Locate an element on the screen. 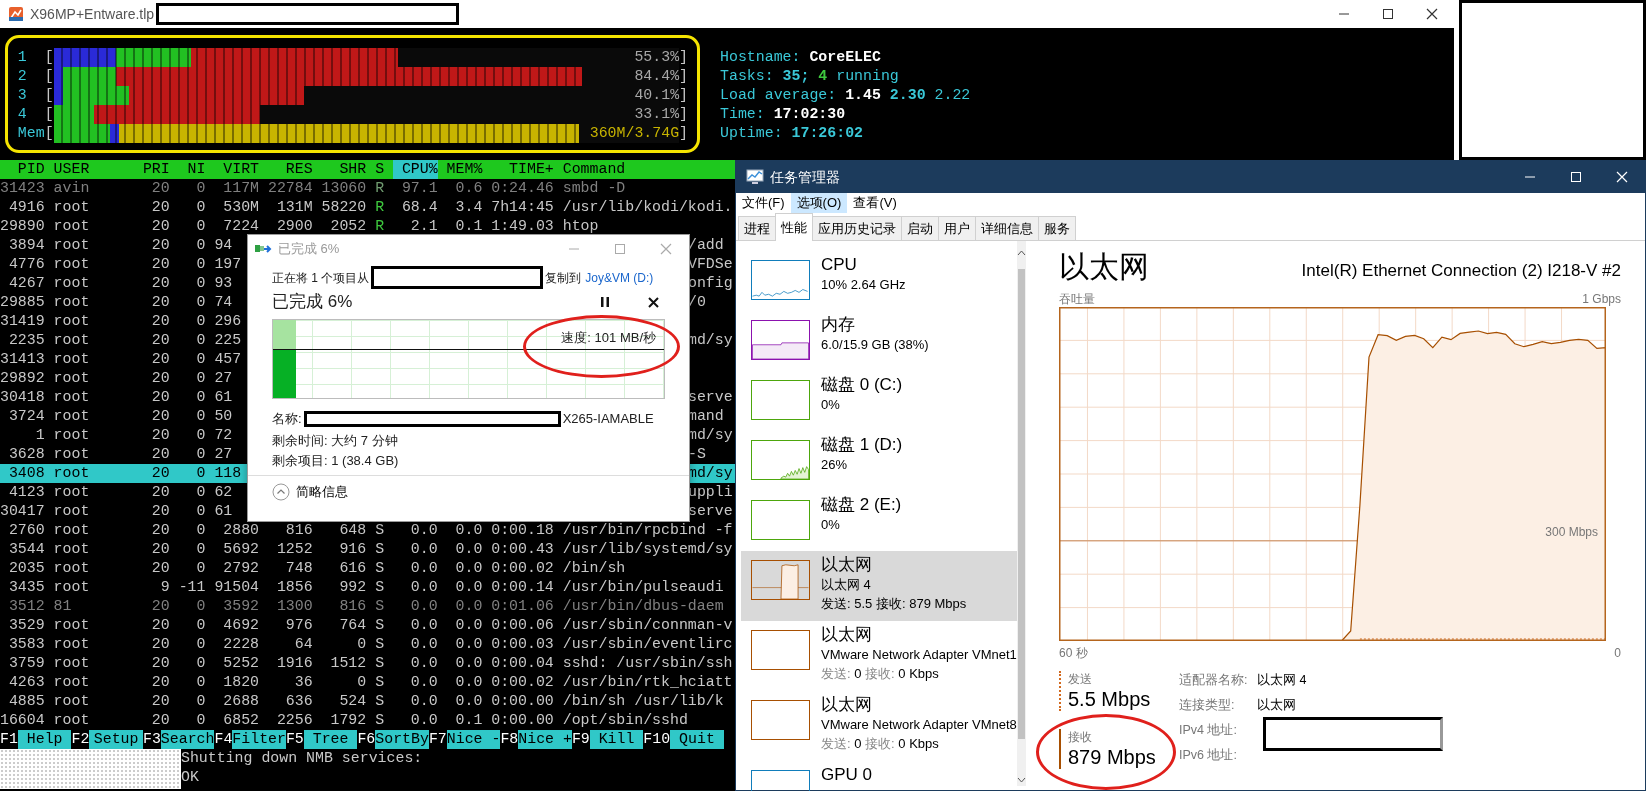 Image resolution: width=1646 pixels, height=791 pixels. table-cell: 22784 is located at coordinates (290, 188).